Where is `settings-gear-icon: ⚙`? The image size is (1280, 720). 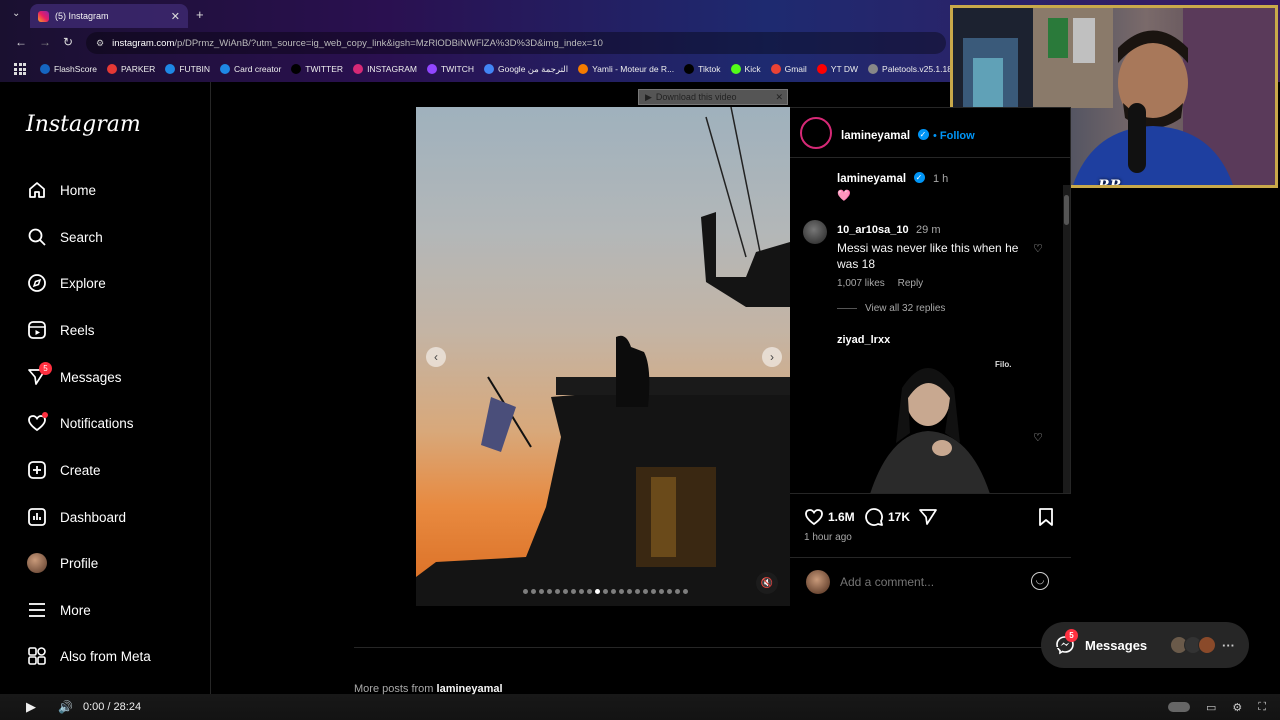
settings-gear-icon: ⚙ is located at coordinates (1237, 707).